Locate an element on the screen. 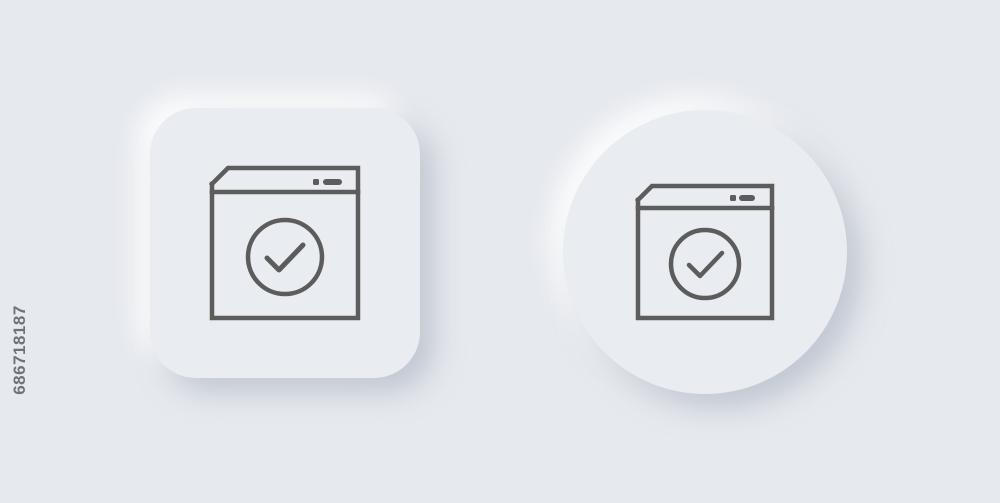  stock-watermark: 686718187 is located at coordinates (20, 350).